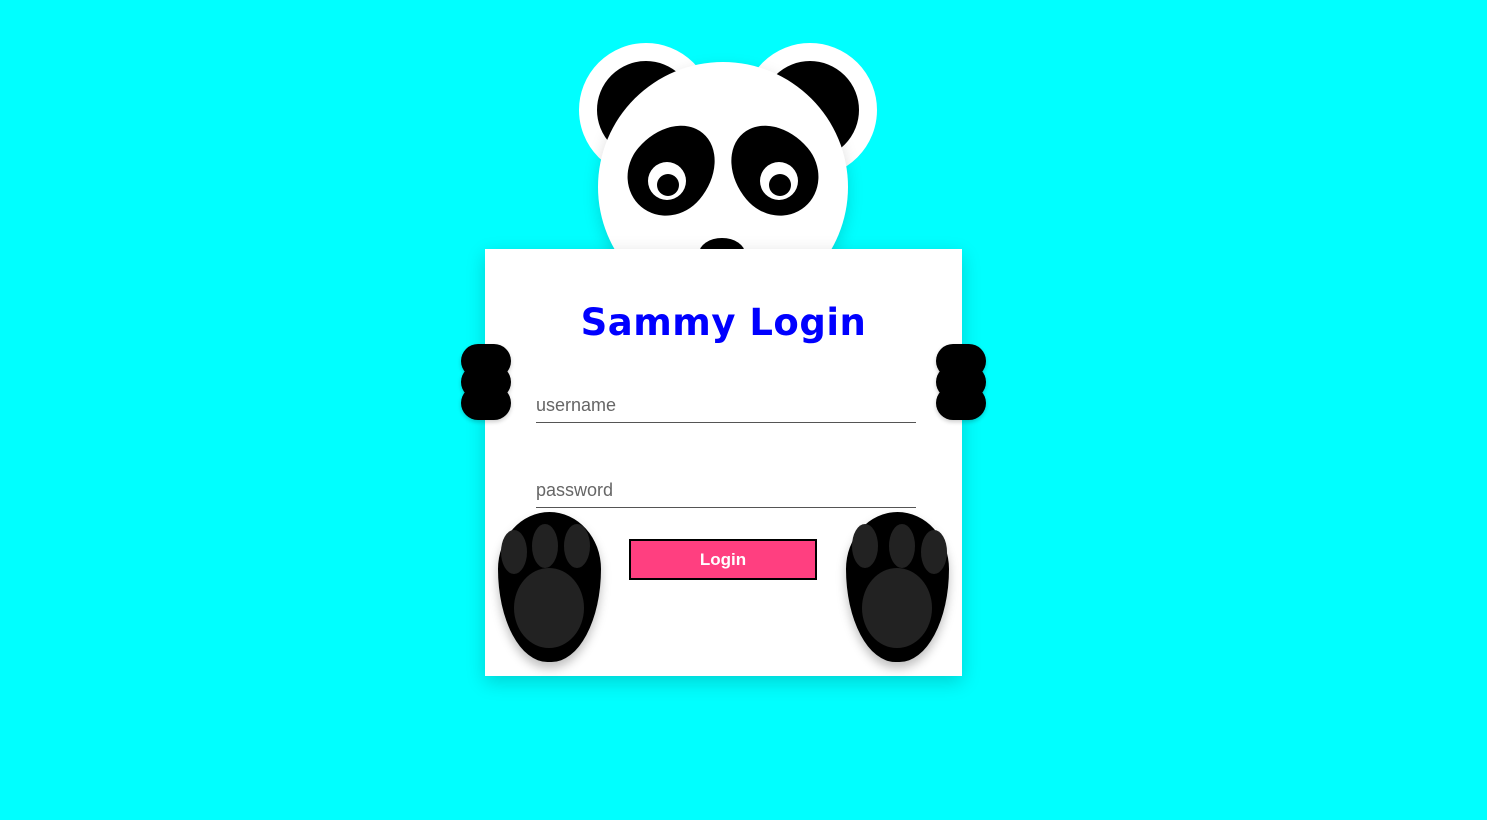  Describe the element at coordinates (723, 322) in the screenshot. I see `login-title: Sammy Login` at that location.